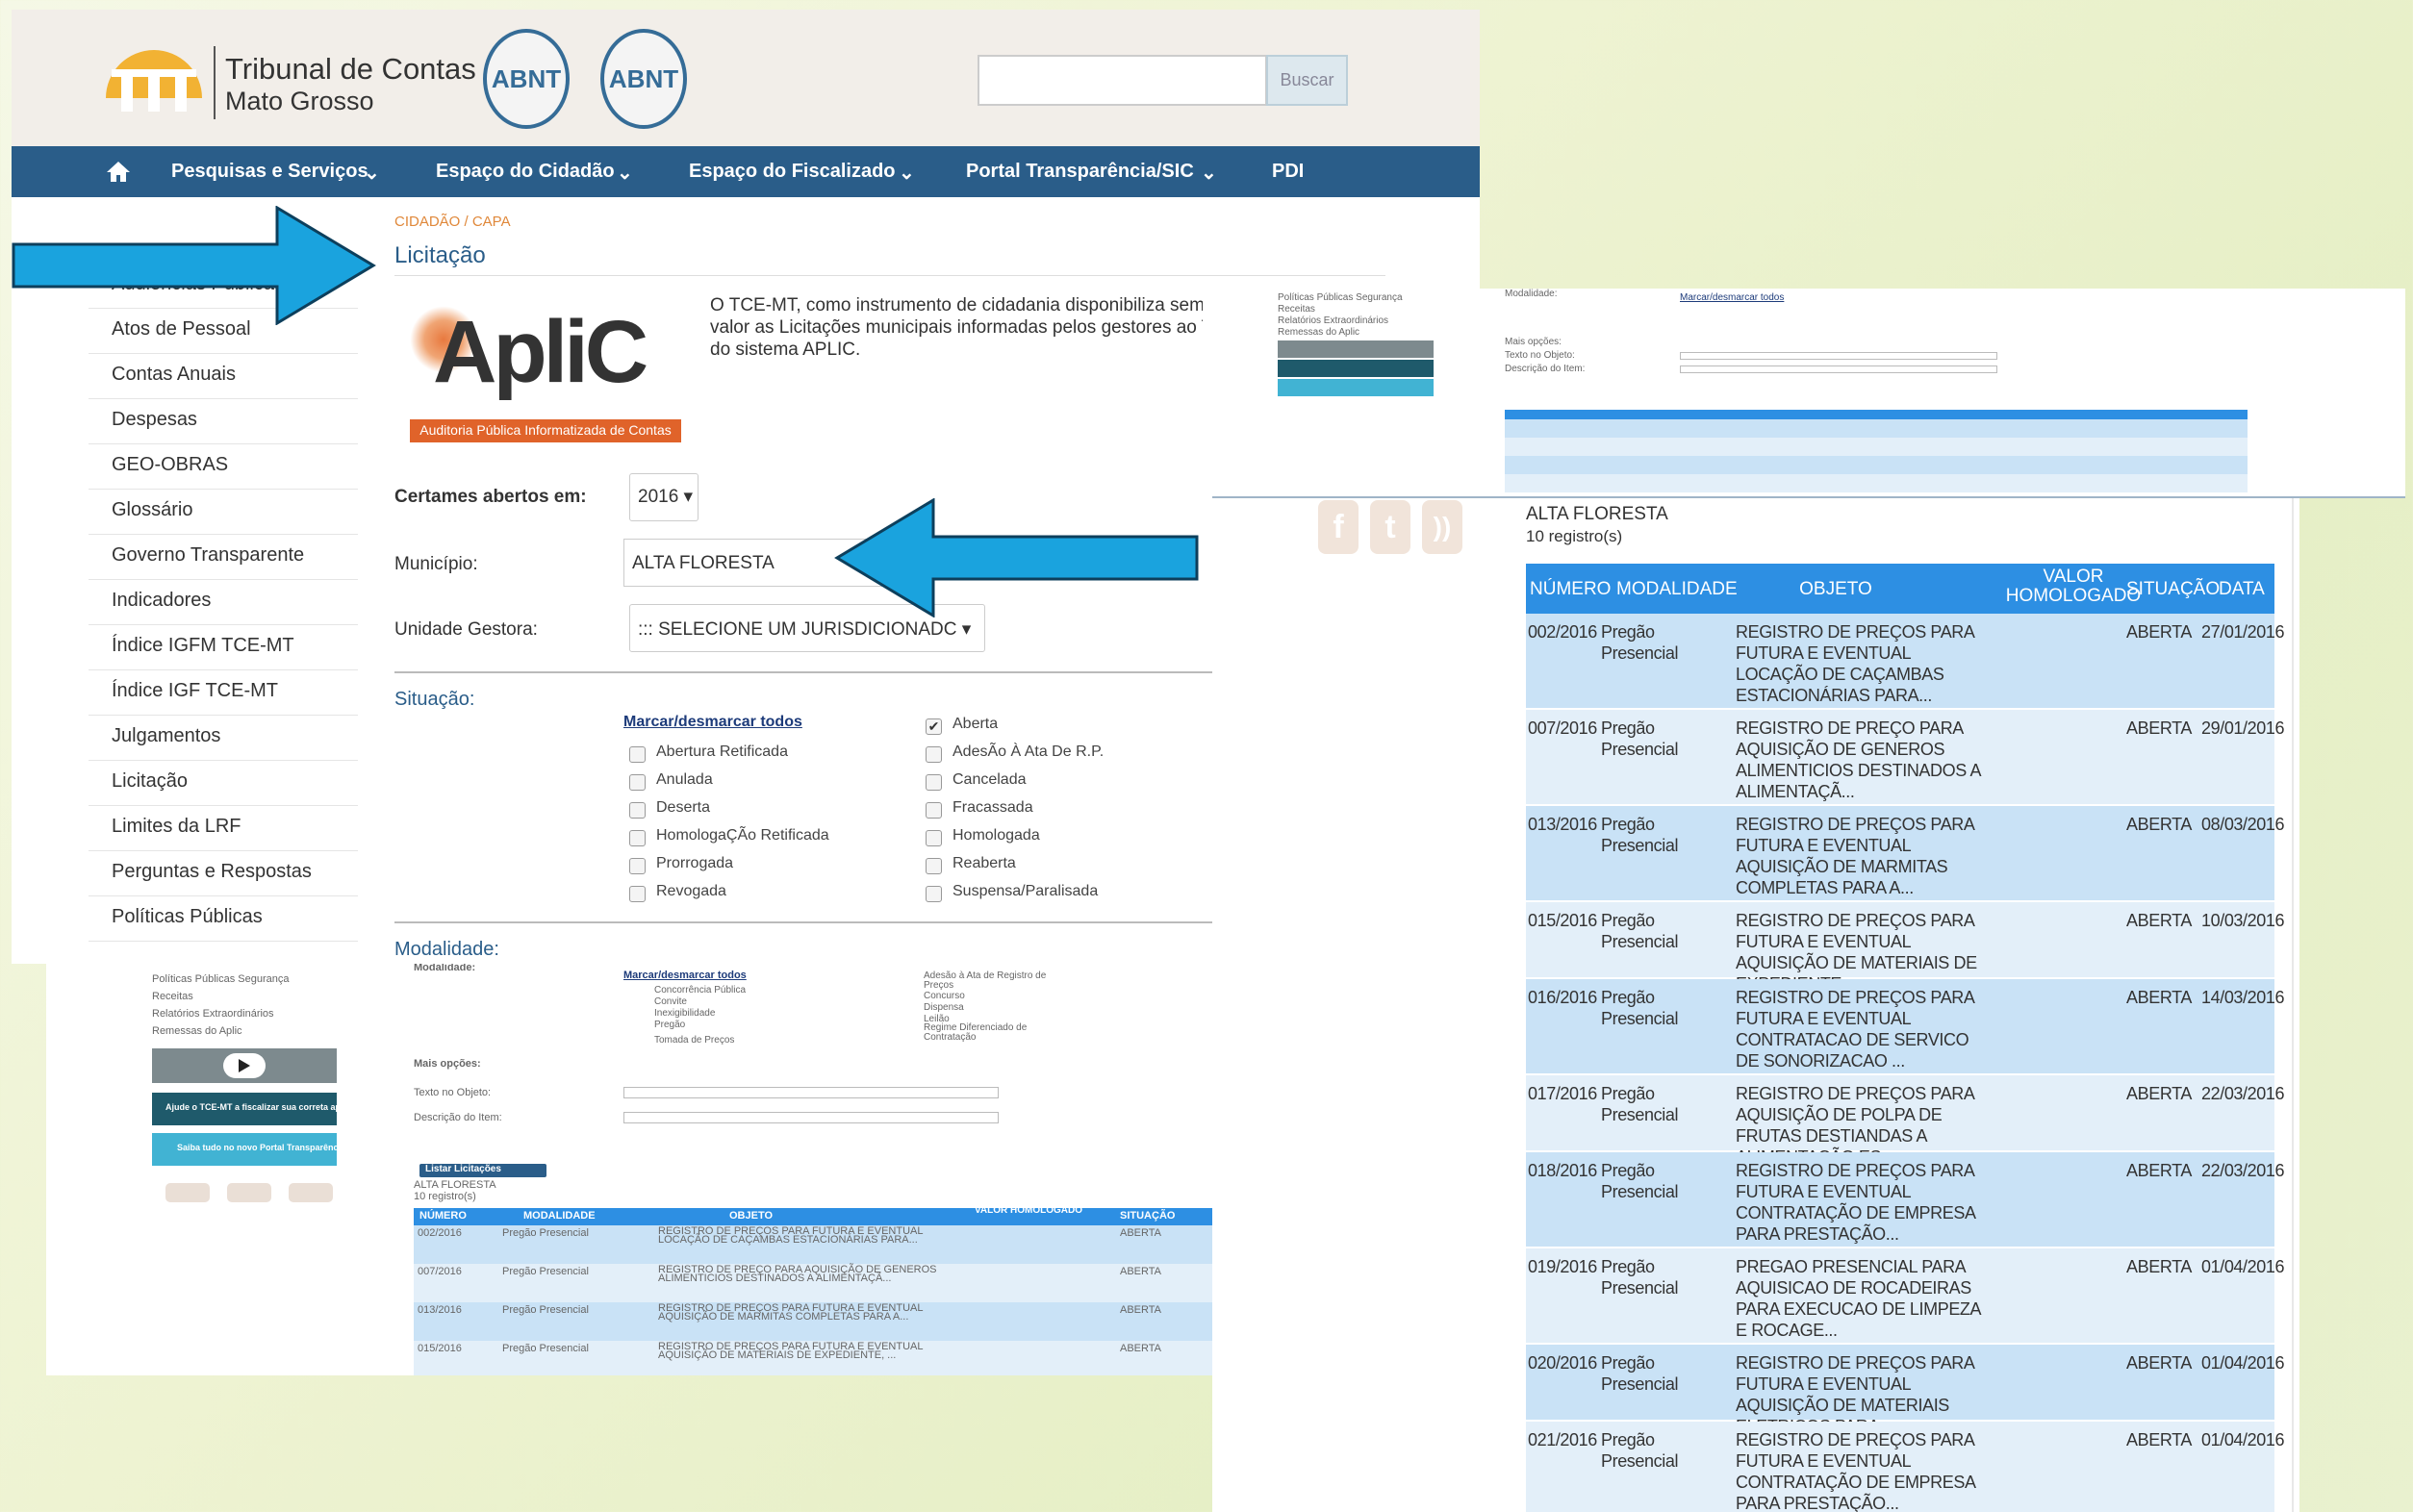 This screenshot has width=2413, height=1512. What do you see at coordinates (223, 557) in the screenshot?
I see `sidebar-item: Governo Transparente` at bounding box center [223, 557].